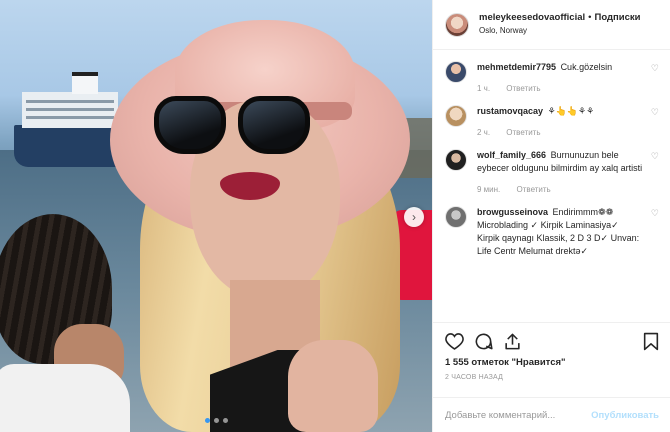  I want to click on post-actions: 1 555 отметок "Нравится" 2 часов назад, so click(551, 351).